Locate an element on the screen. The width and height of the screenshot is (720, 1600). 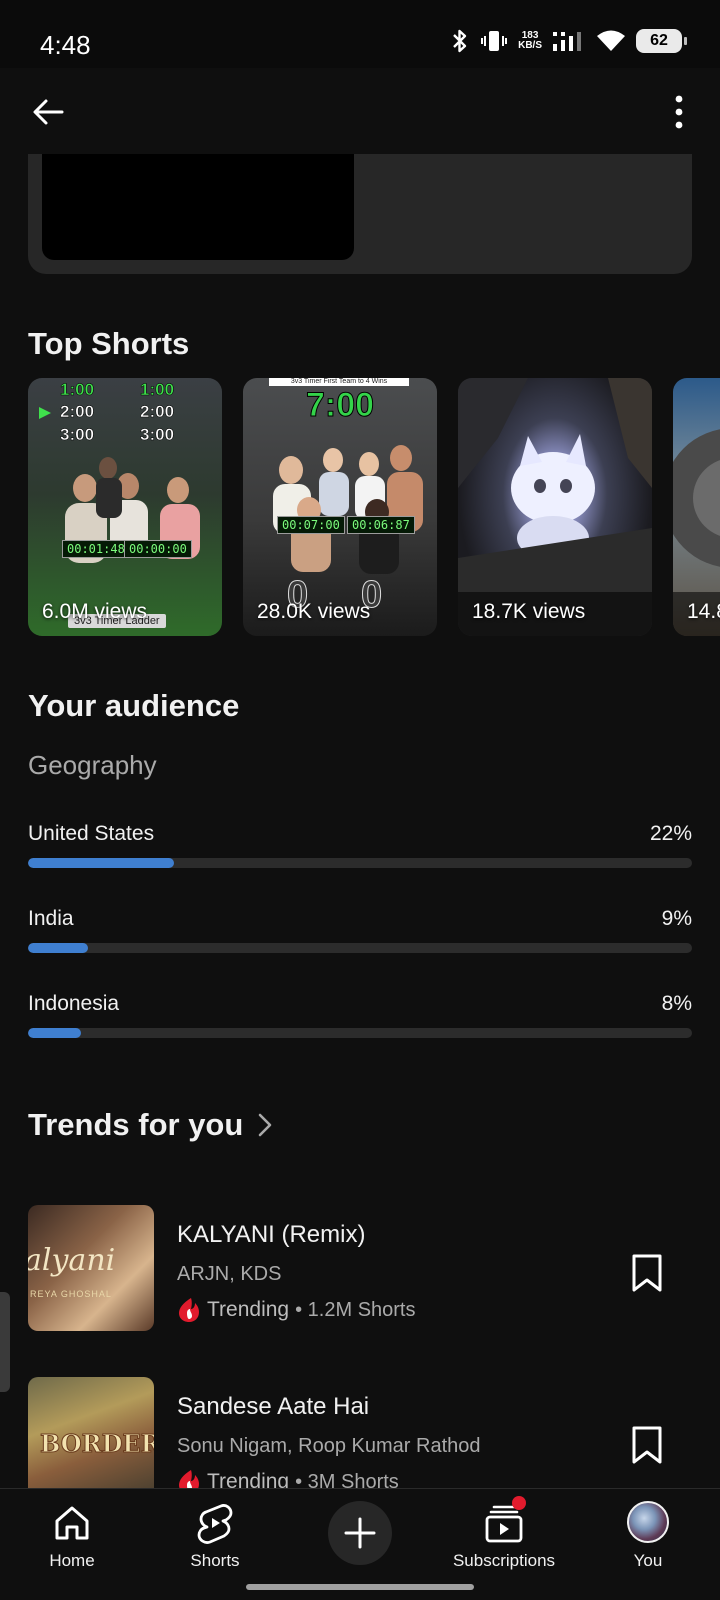
play-marker-icon is located at coordinates (45, 413).